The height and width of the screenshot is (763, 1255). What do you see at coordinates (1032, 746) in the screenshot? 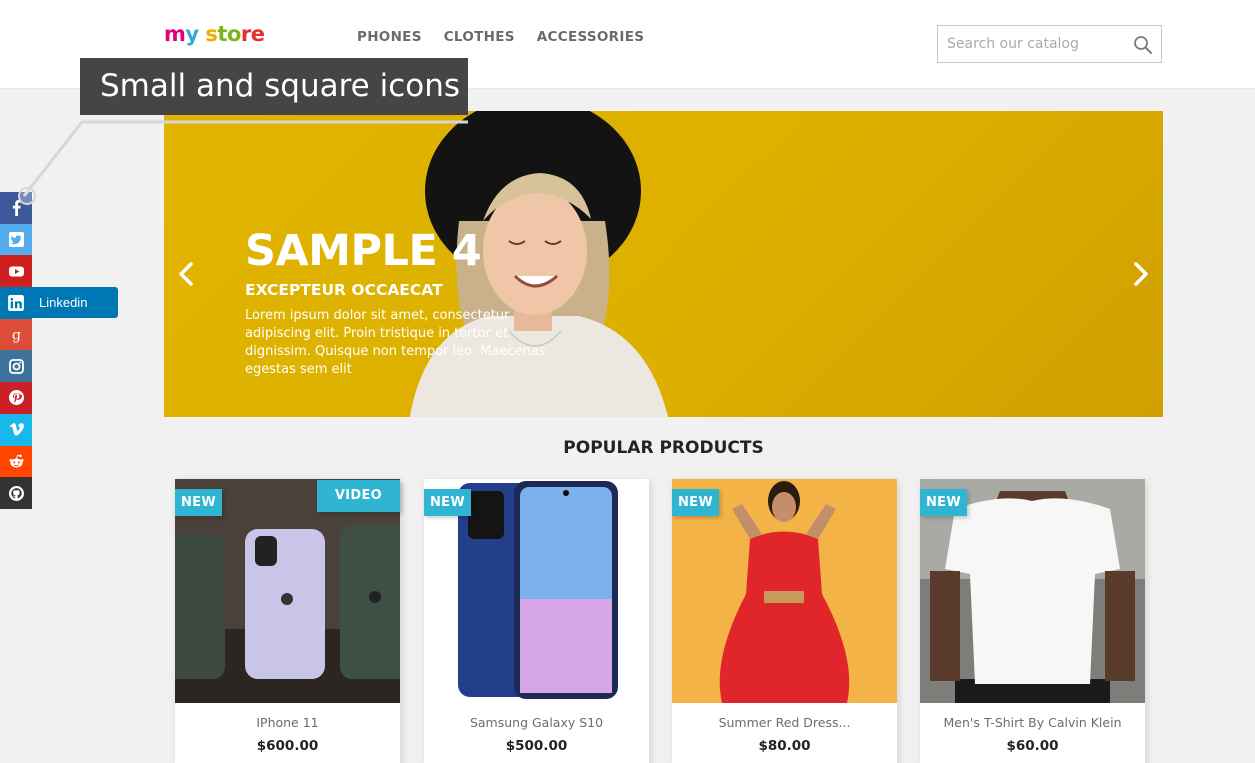
I see `product-price: $60.00` at bounding box center [1032, 746].